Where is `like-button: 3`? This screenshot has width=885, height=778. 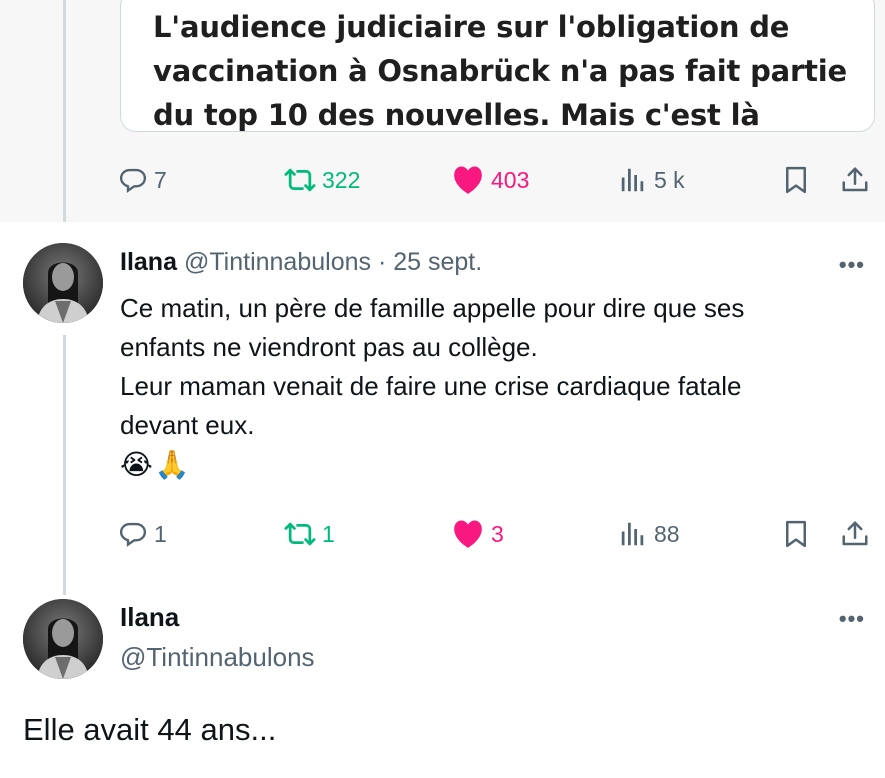
like-button: 3 is located at coordinates (477, 534).